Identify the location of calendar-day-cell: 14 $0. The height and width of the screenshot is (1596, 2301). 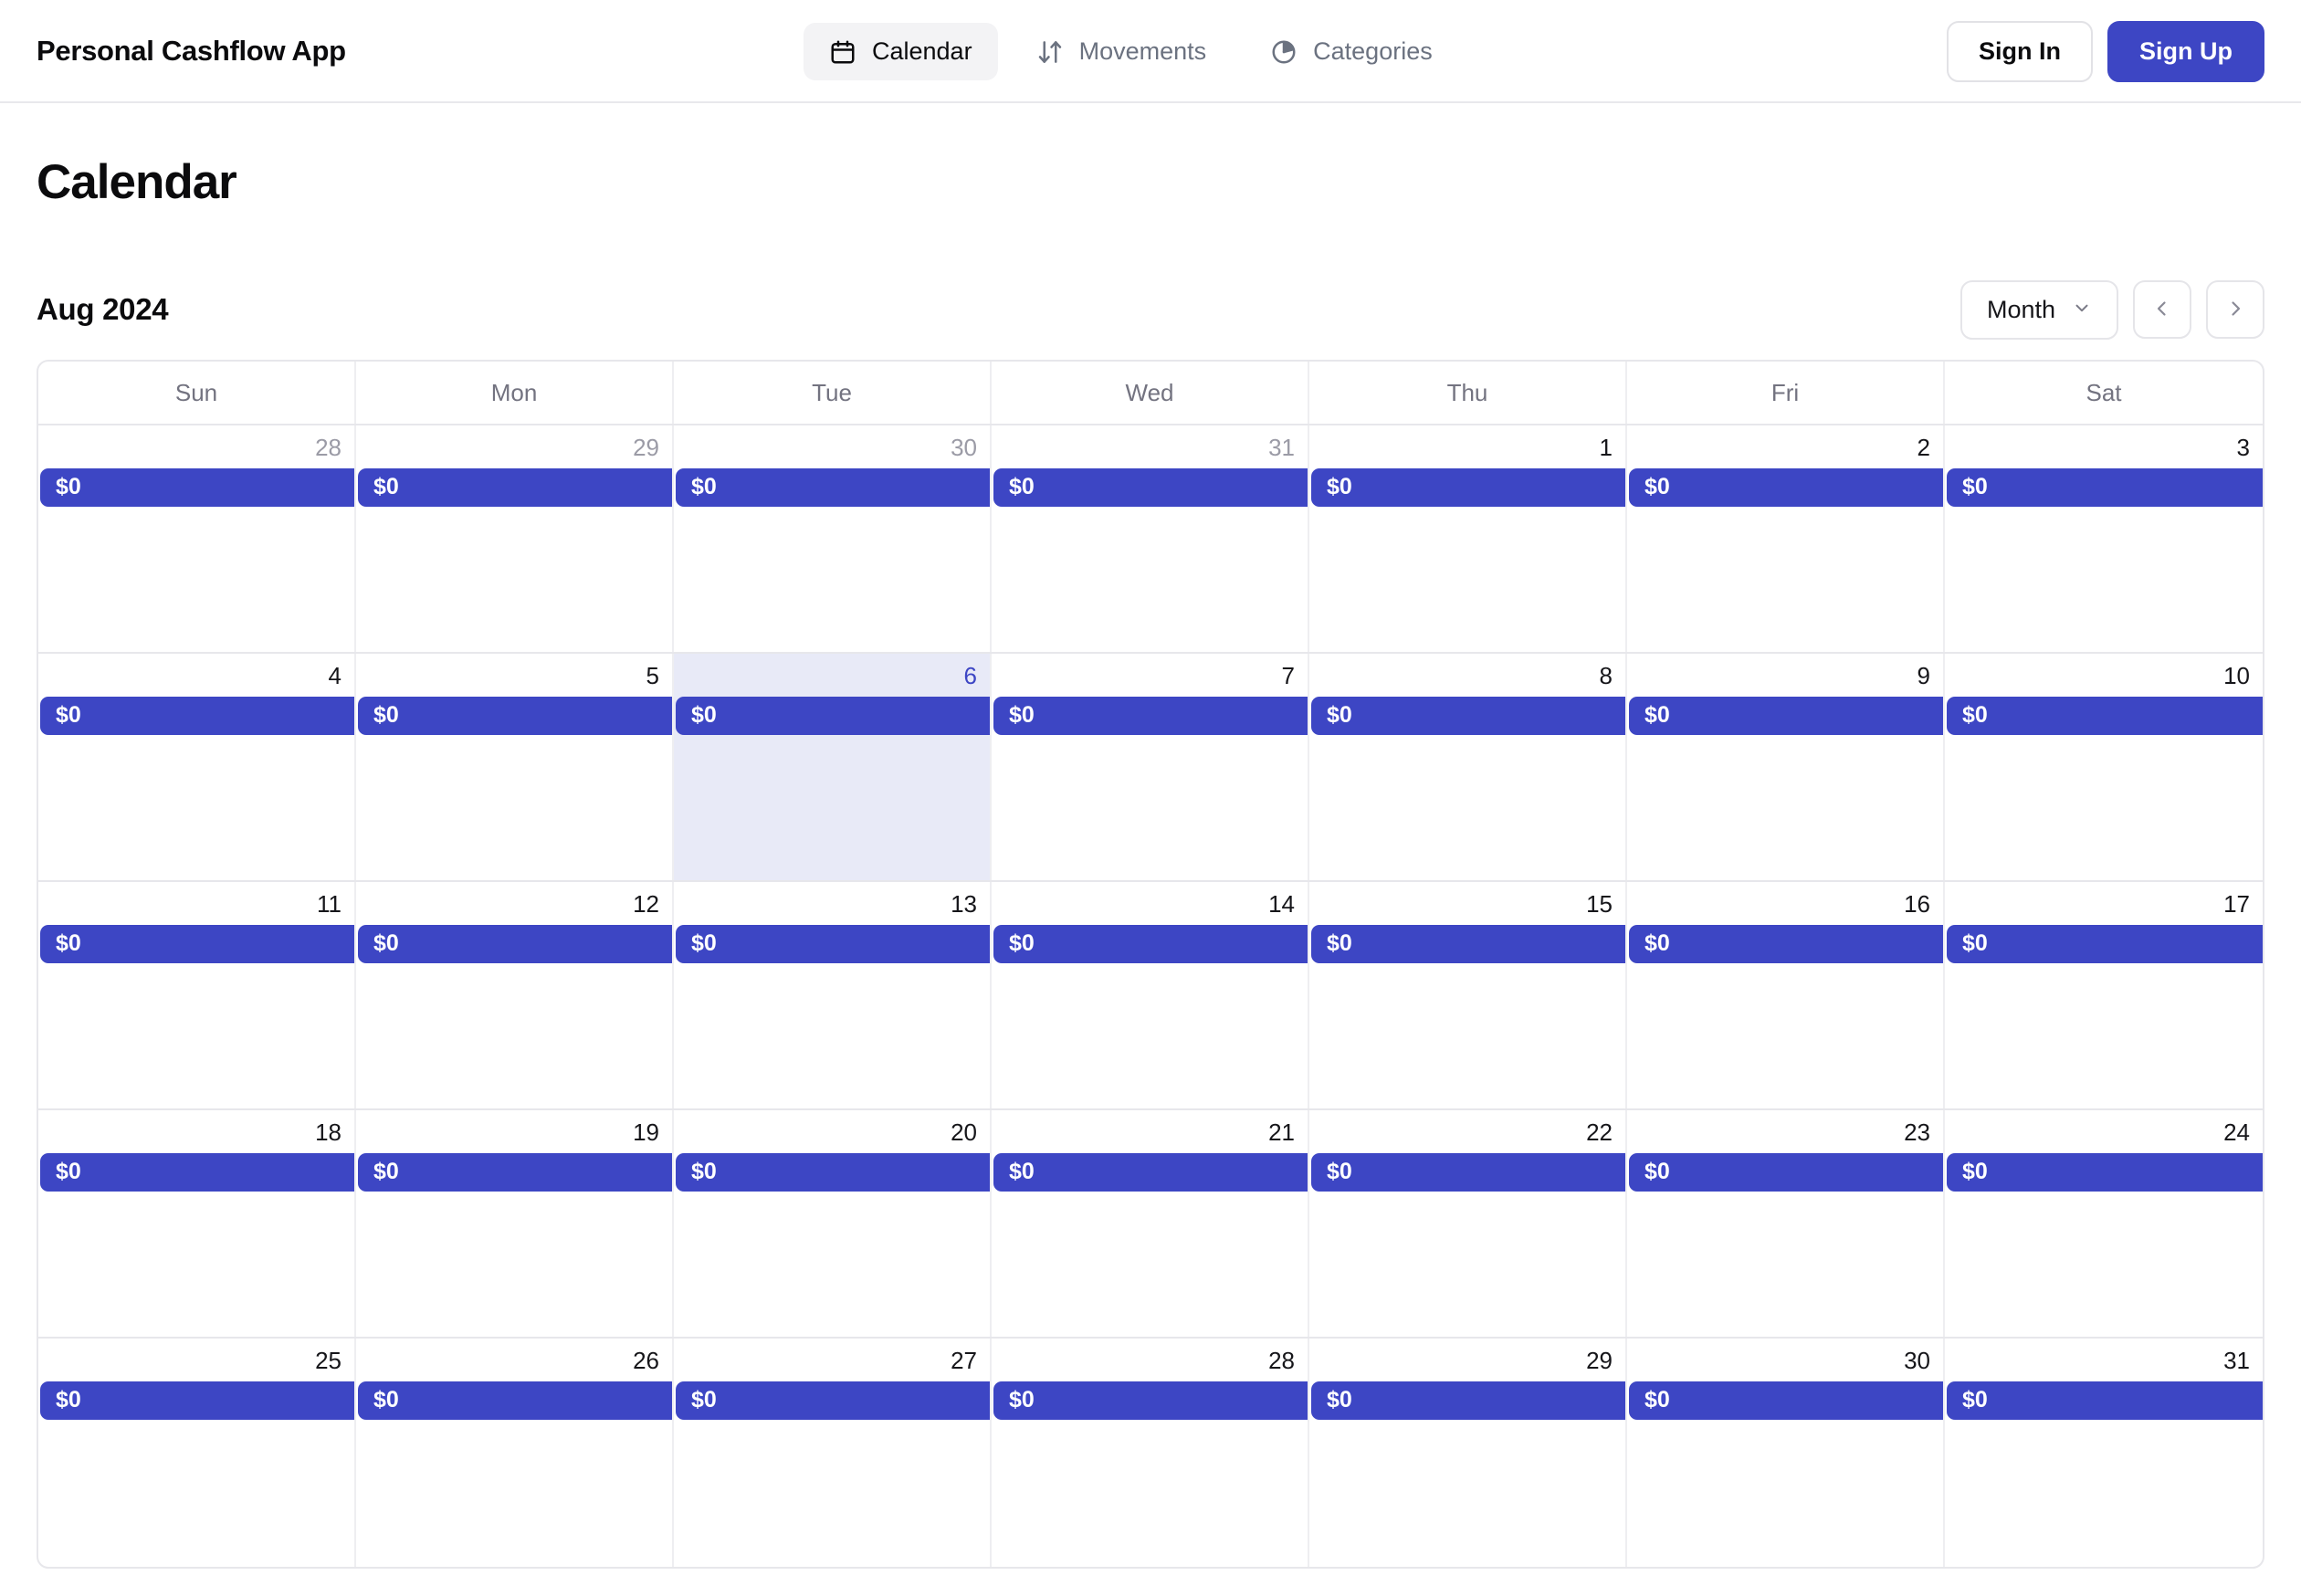
(1150, 995).